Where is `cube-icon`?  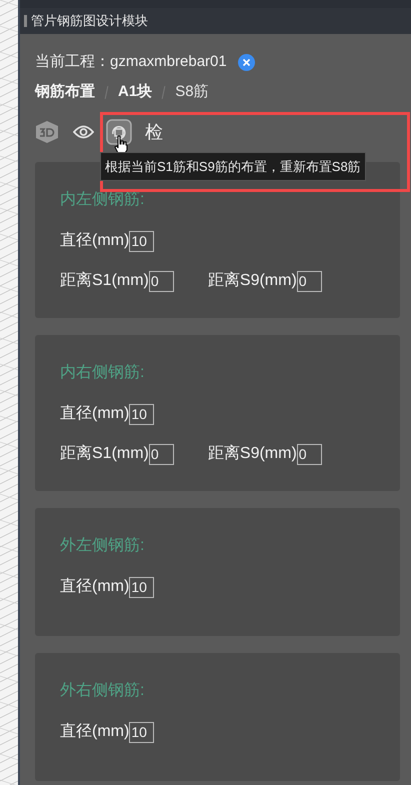
cube-icon is located at coordinates (47, 132).